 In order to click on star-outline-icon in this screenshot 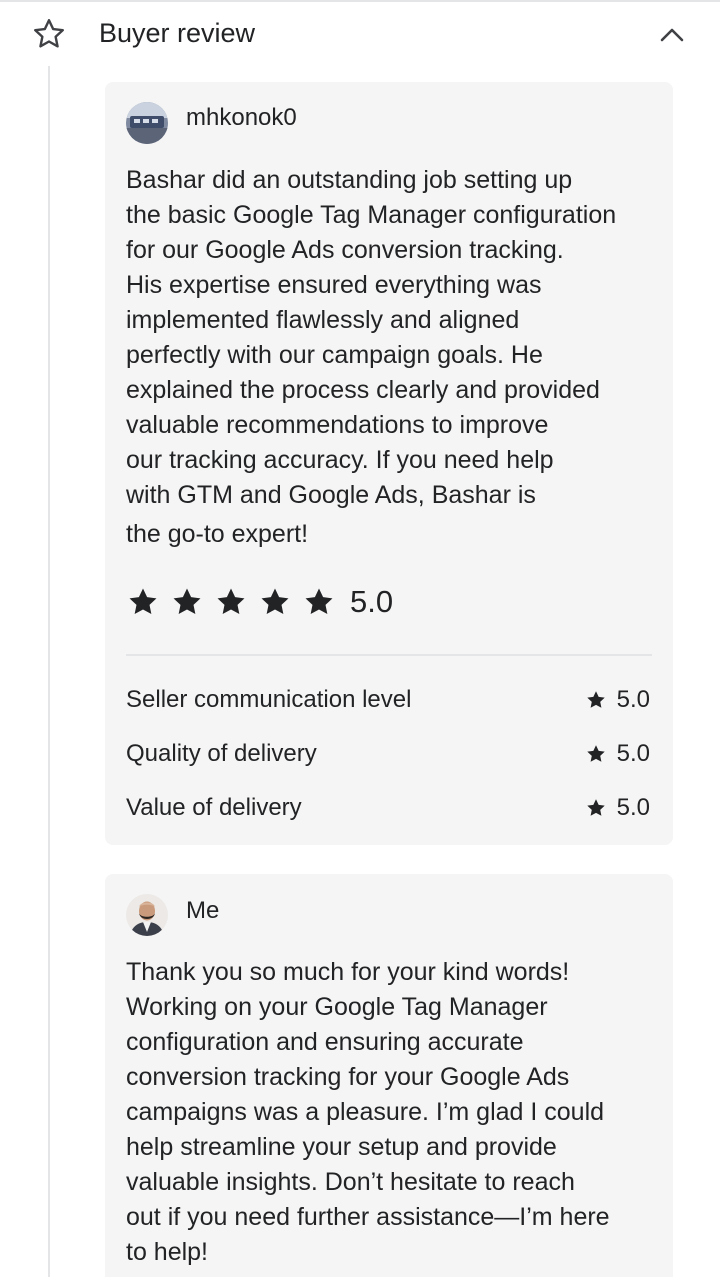, I will do `click(49, 33)`.